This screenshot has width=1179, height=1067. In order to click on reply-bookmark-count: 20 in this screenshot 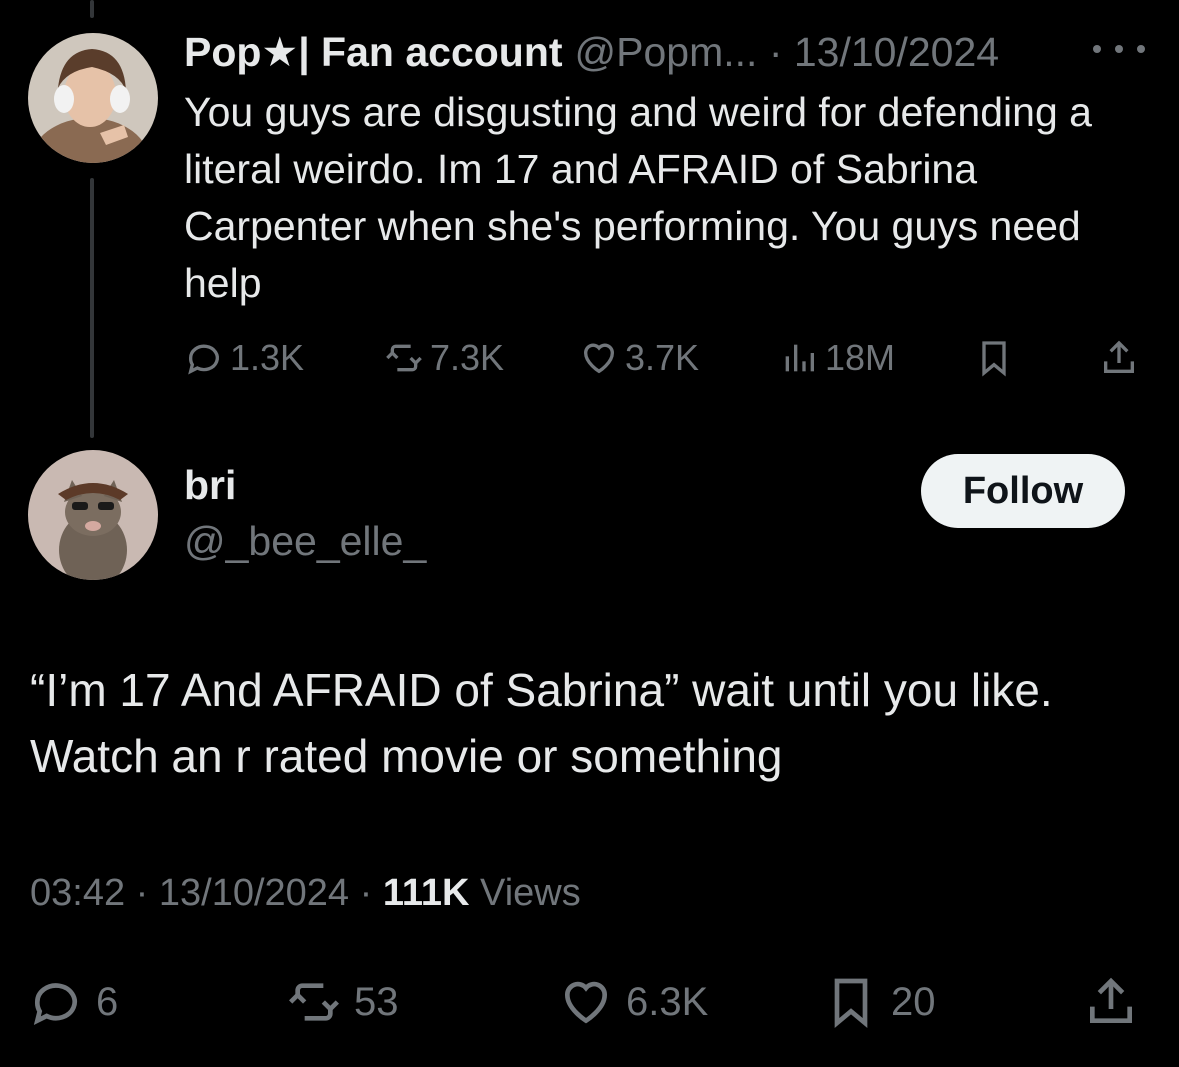, I will do `click(913, 1001)`.